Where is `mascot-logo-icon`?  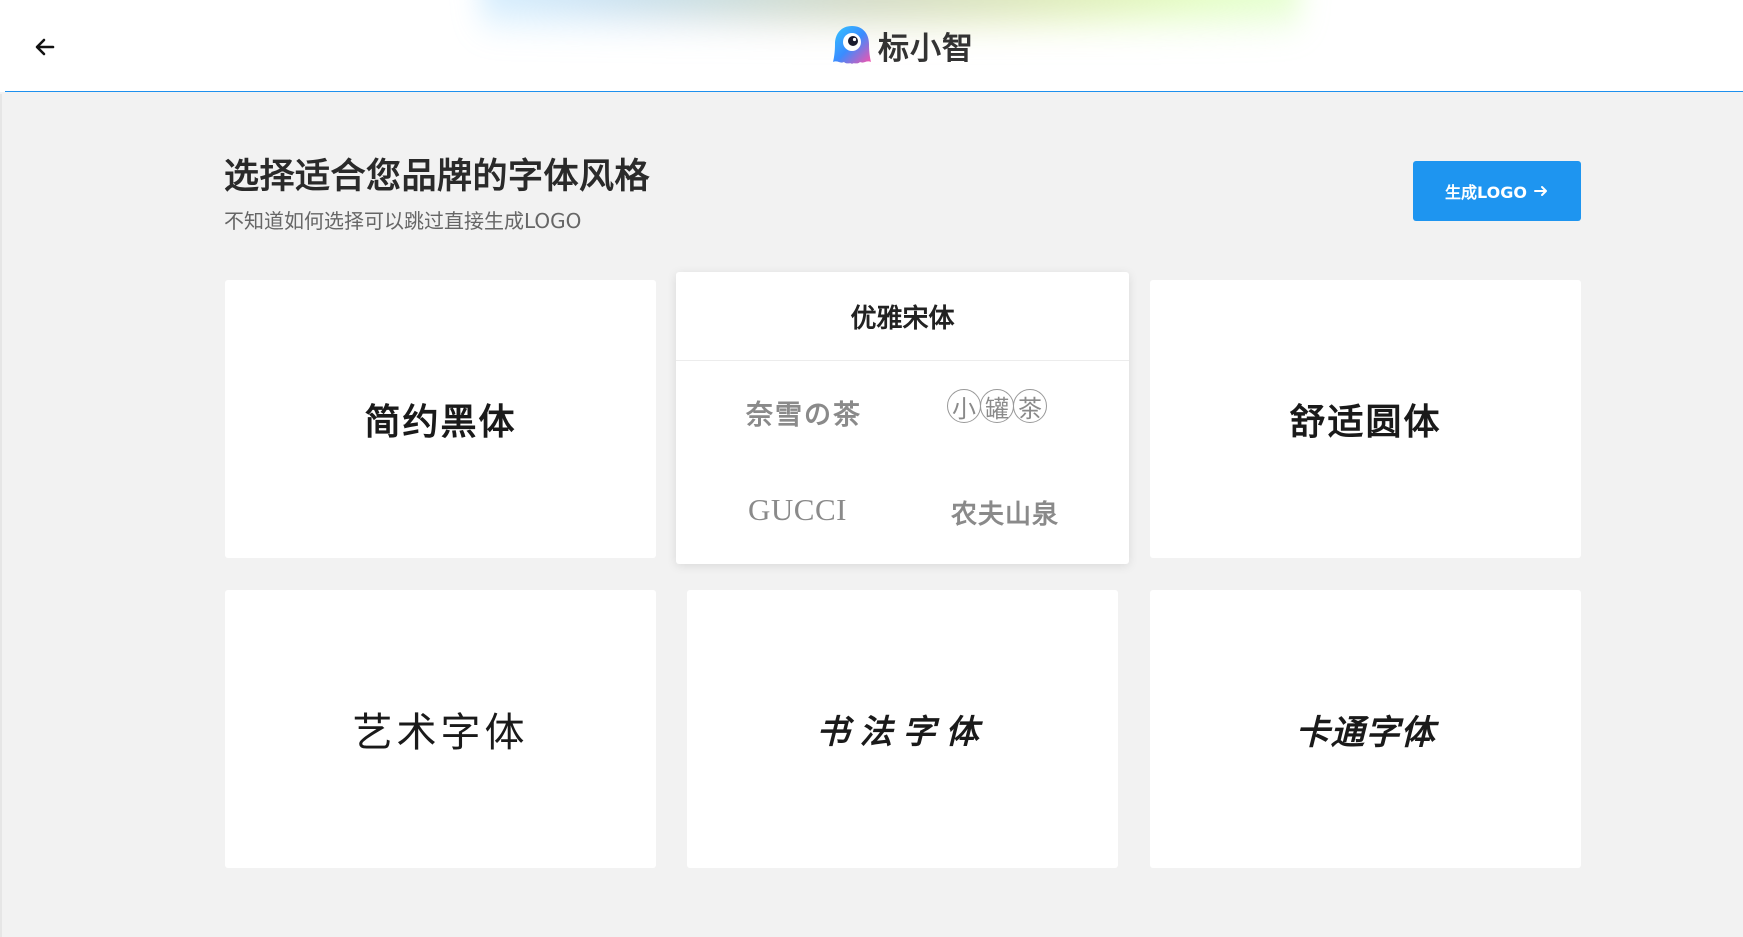
mascot-logo-icon is located at coordinates (852, 45).